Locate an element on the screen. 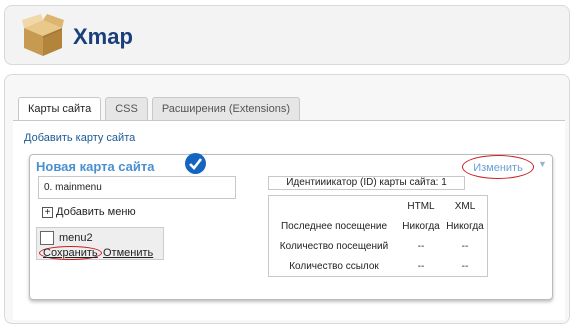  sitemap-title: Новая карта сайта is located at coordinates (95, 166).